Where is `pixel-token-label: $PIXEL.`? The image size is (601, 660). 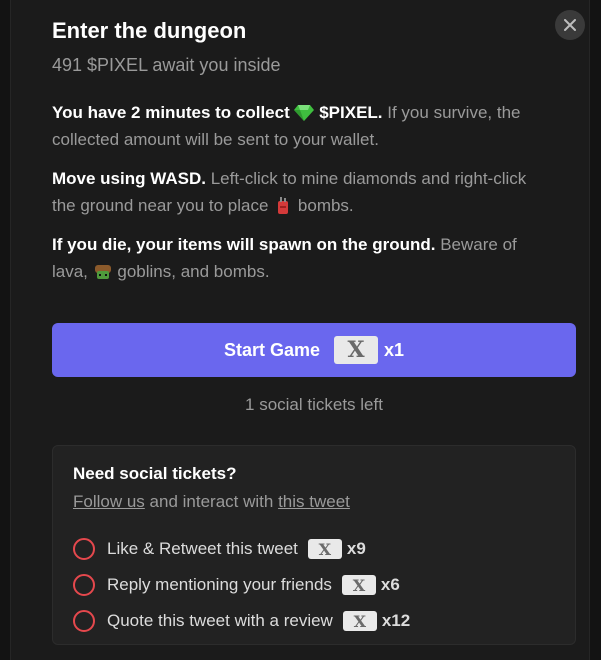
pixel-token-label: $PIXEL. is located at coordinates (351, 112).